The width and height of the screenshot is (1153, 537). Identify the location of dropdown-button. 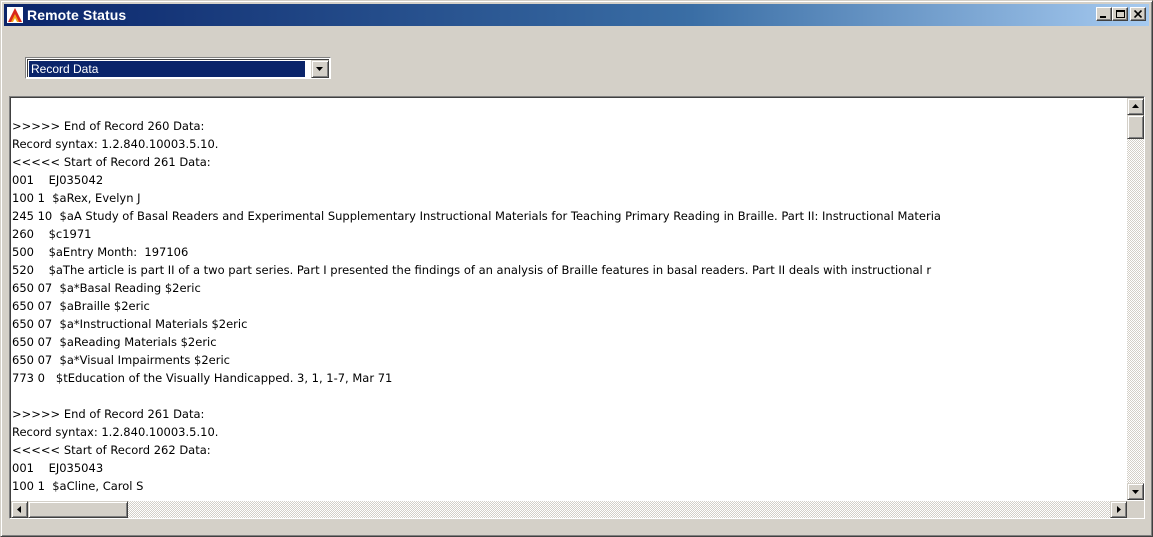
(320, 69).